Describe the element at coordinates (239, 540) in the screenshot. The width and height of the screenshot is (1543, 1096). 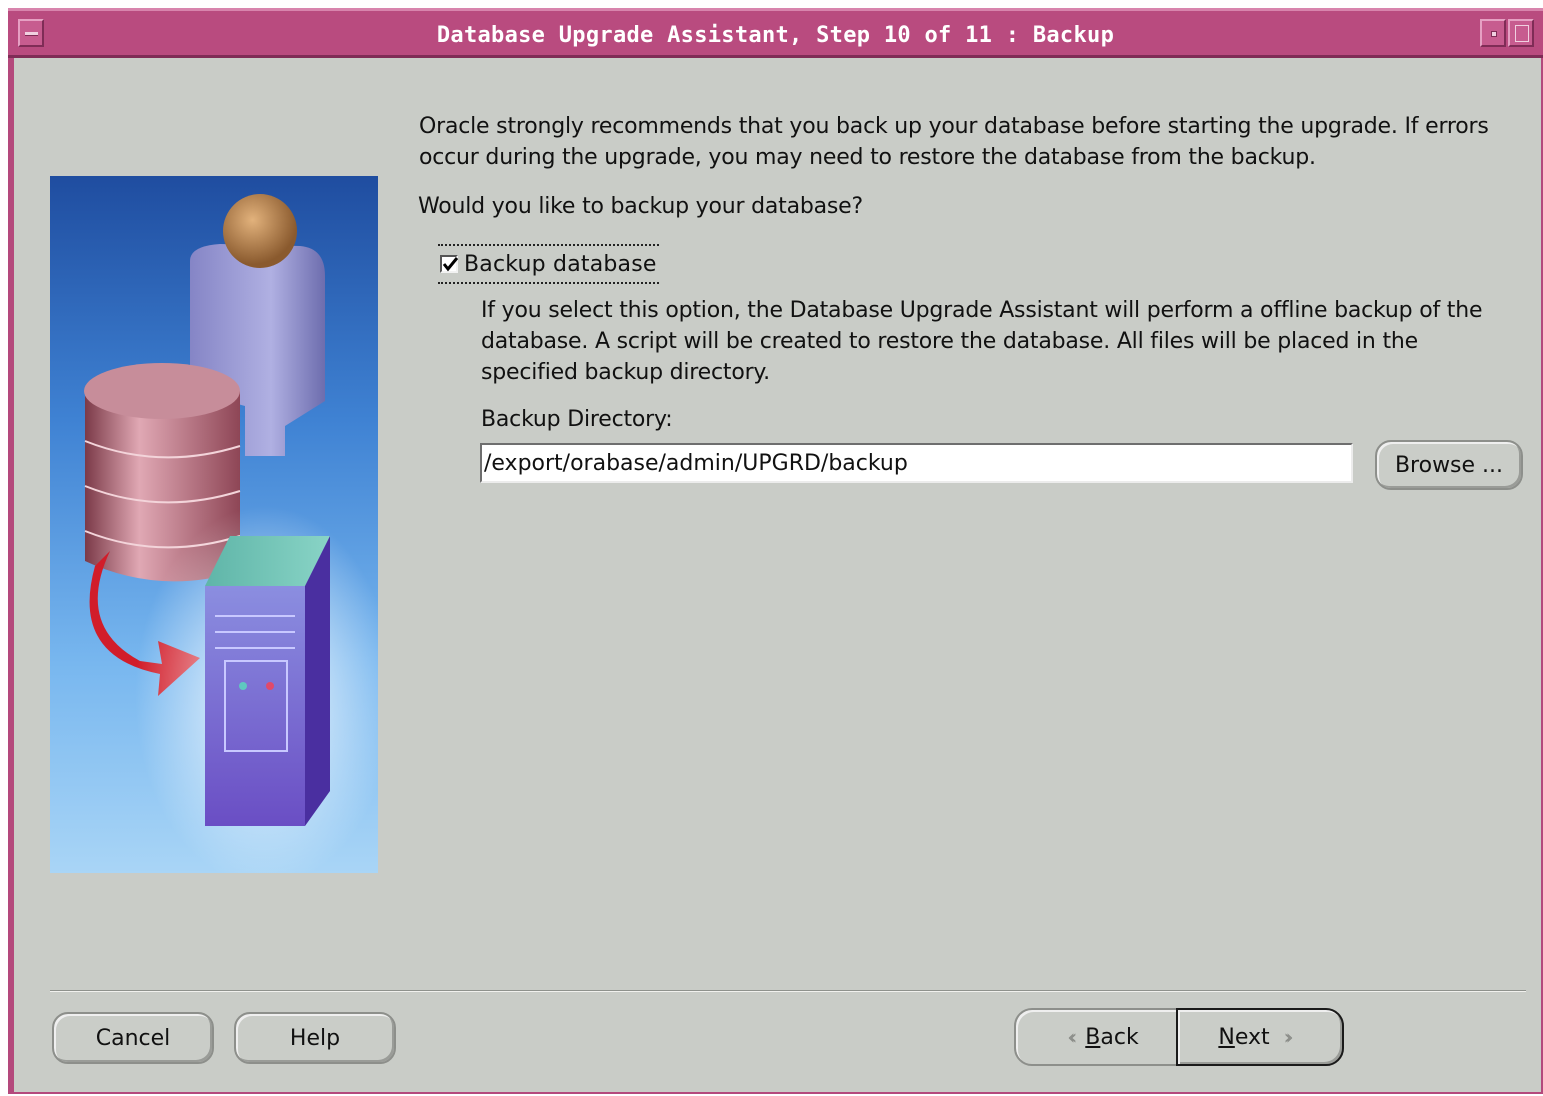
I see `backup-illustration-graphic` at that location.